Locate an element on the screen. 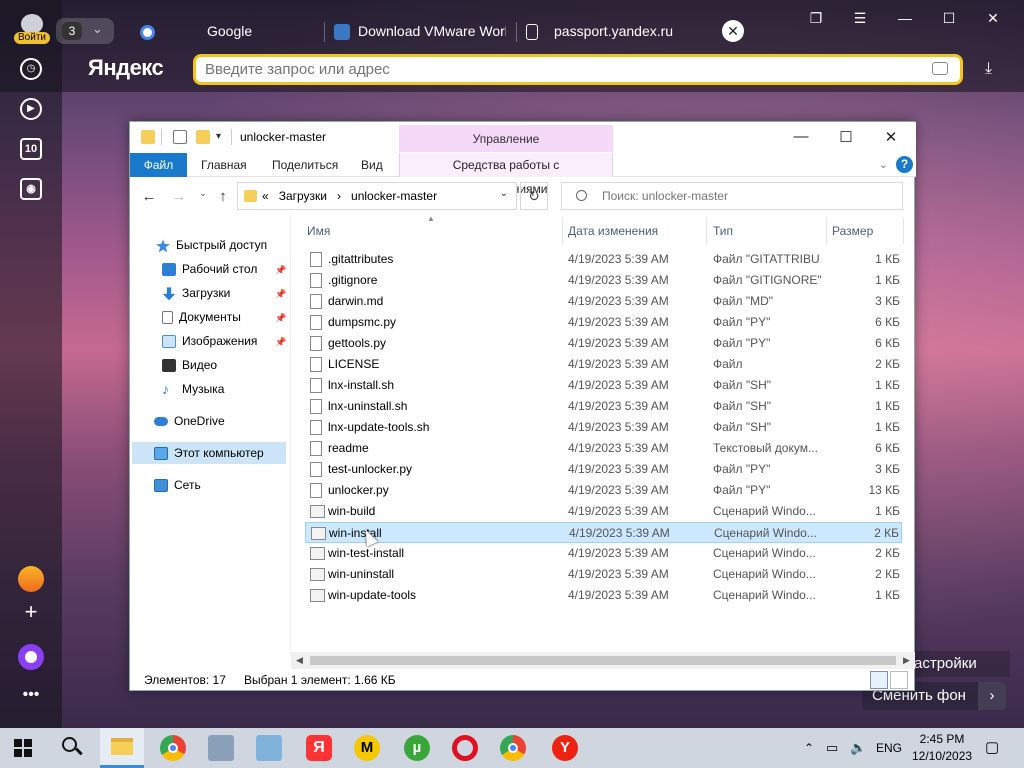 This screenshot has height=768, width=1024. column-header-name: Имя is located at coordinates (318, 231).